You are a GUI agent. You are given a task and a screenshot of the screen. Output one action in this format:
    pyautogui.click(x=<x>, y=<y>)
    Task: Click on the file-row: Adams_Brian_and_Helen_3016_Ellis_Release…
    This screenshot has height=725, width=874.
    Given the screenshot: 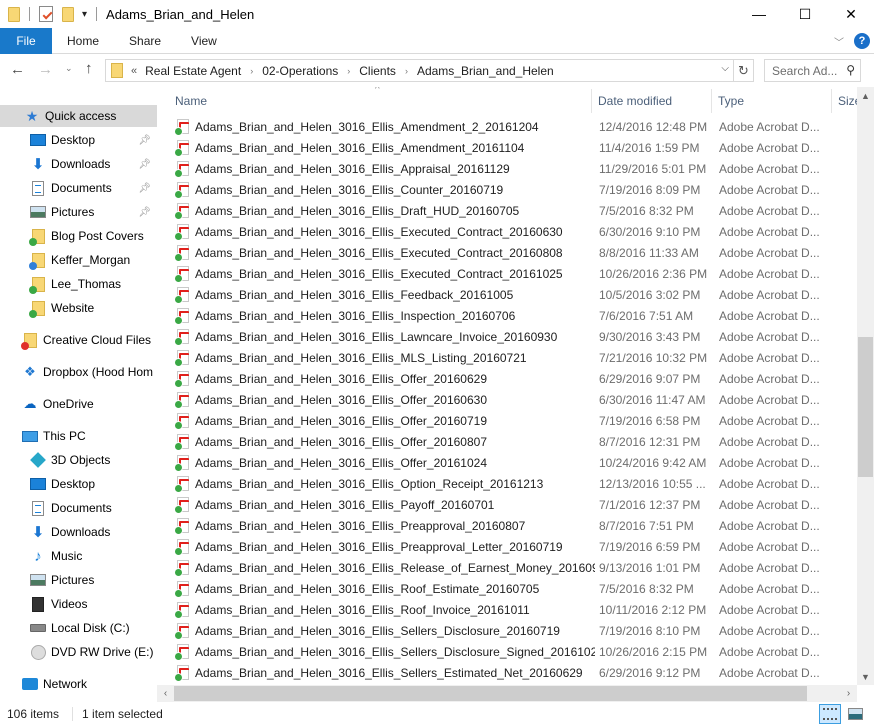 What is the action you would take?
    pyautogui.click(x=515, y=567)
    